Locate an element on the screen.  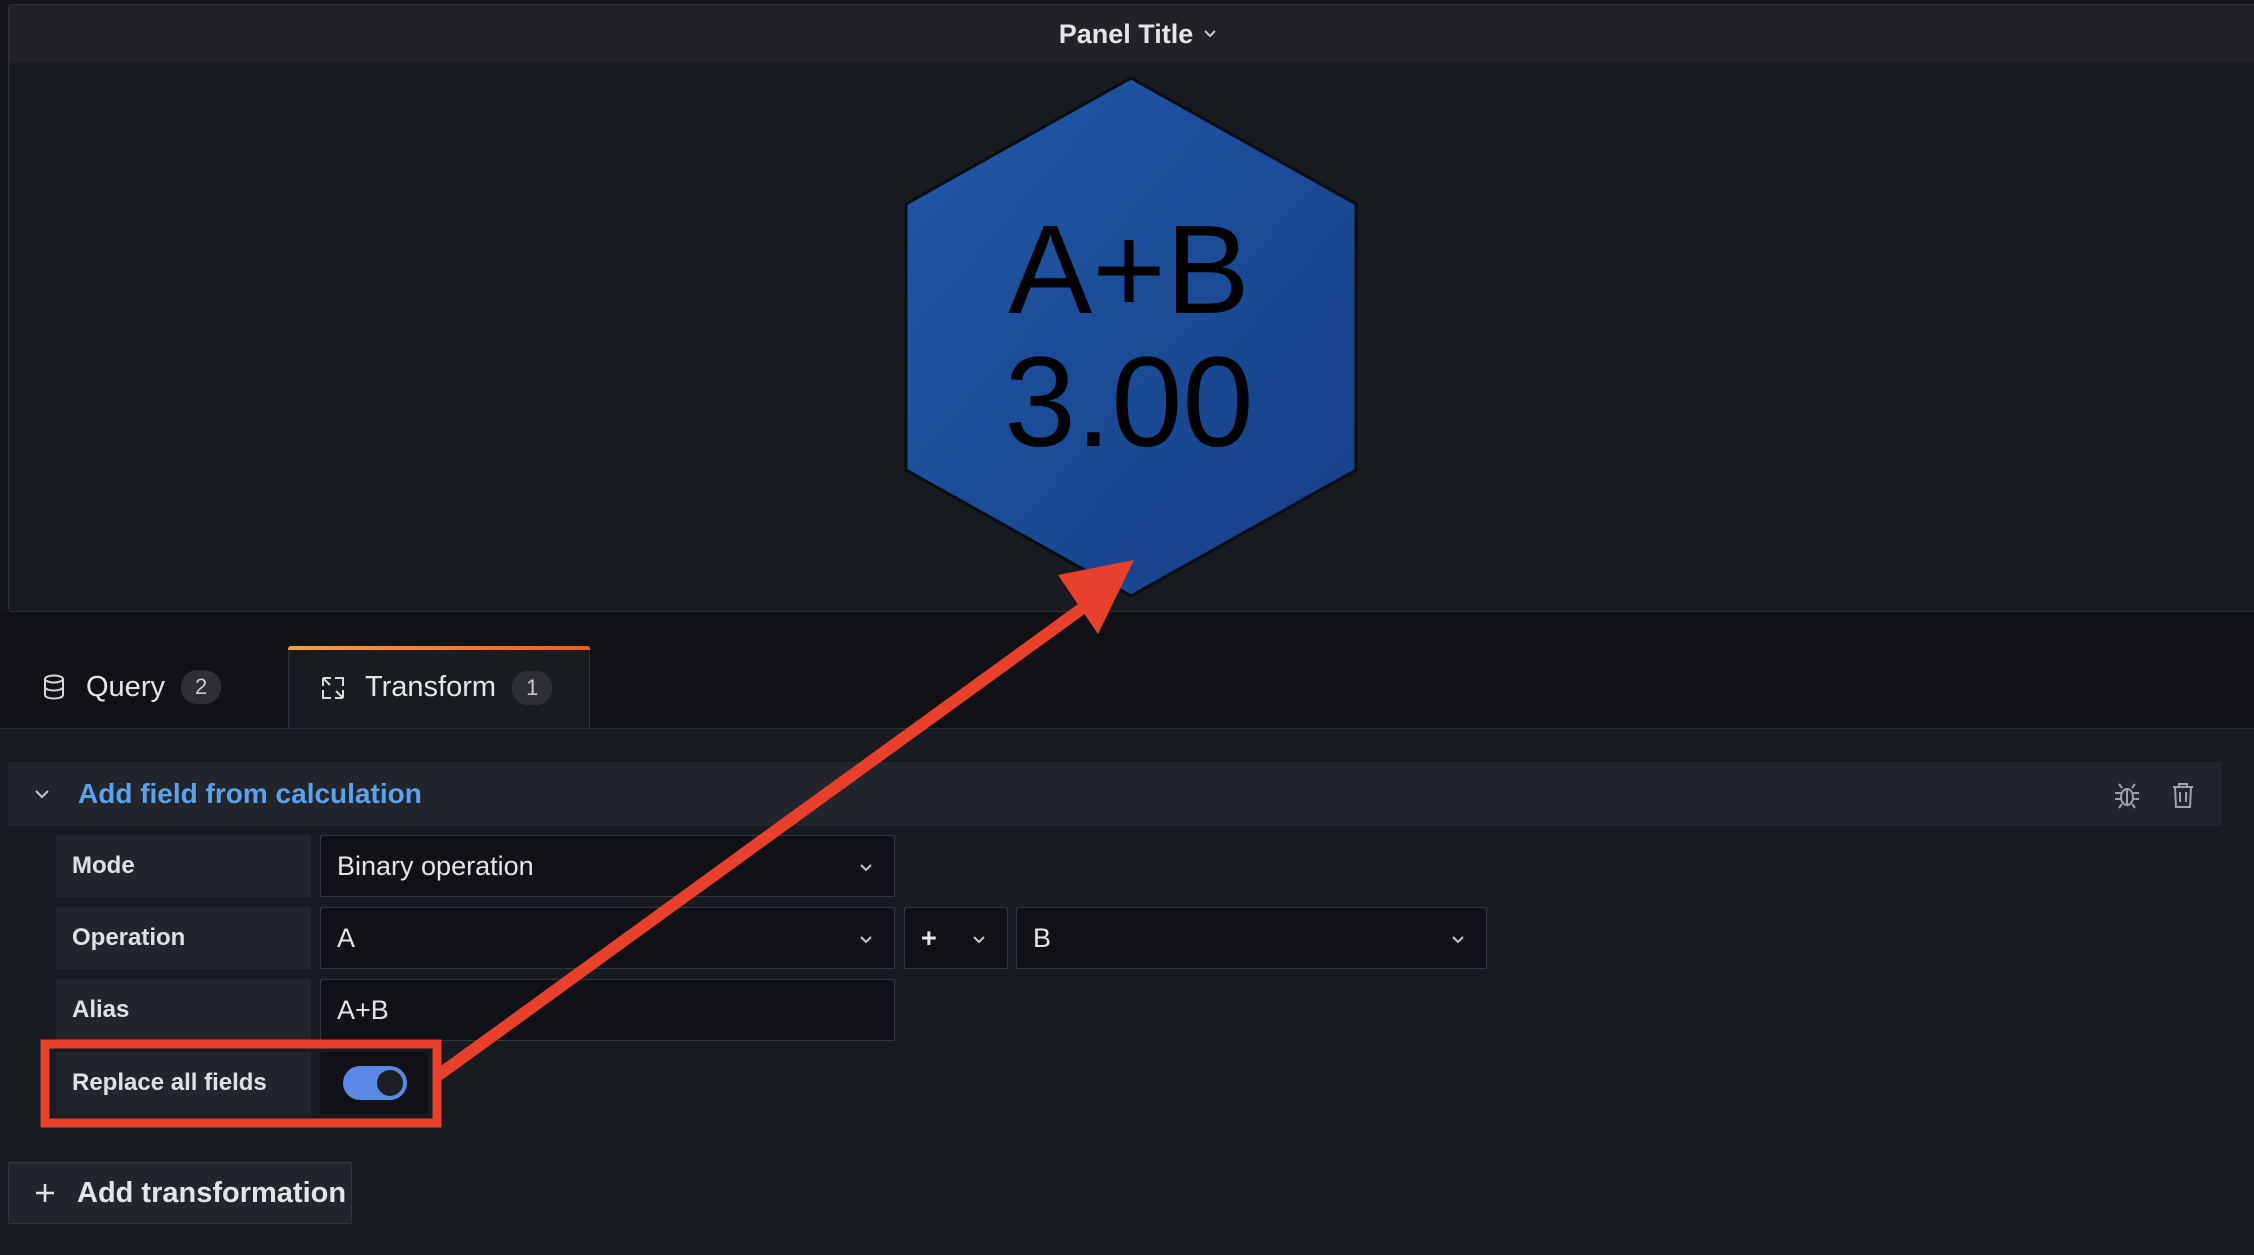
transformation-title: Add field from calculation is located at coordinates (250, 794).